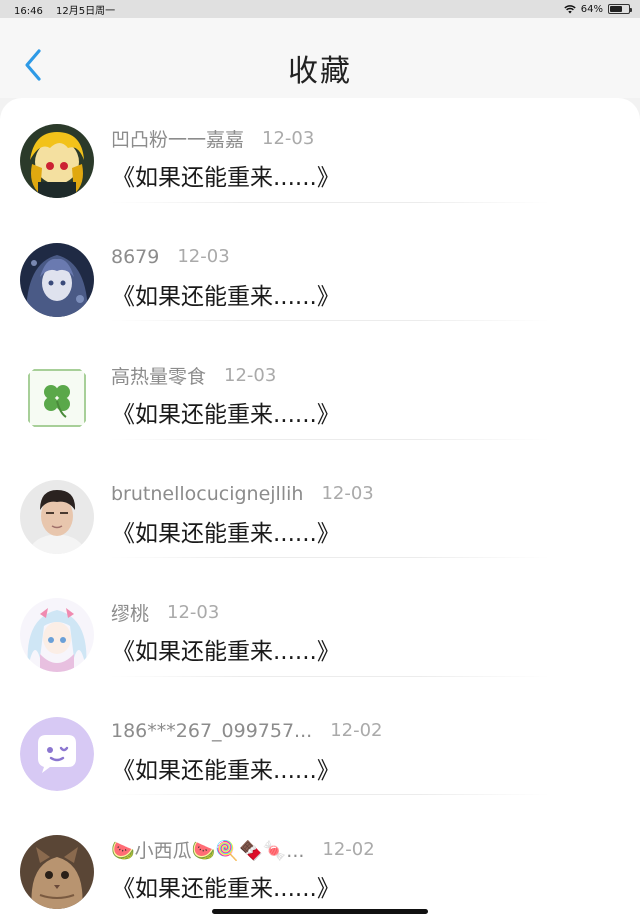 This screenshot has width=640, height=921. What do you see at coordinates (135, 256) in the screenshot?
I see `item-author: 8679` at bounding box center [135, 256].